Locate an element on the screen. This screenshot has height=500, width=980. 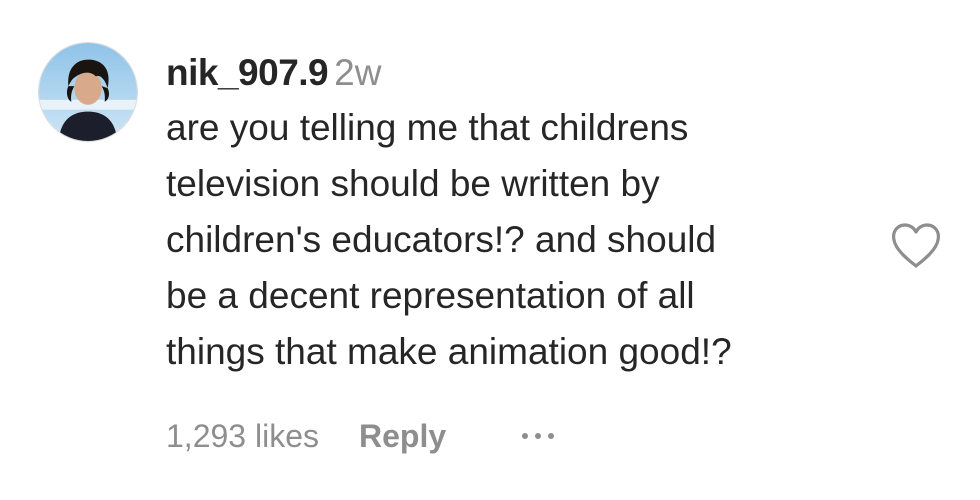
more-horizontal-icon is located at coordinates (538, 436).